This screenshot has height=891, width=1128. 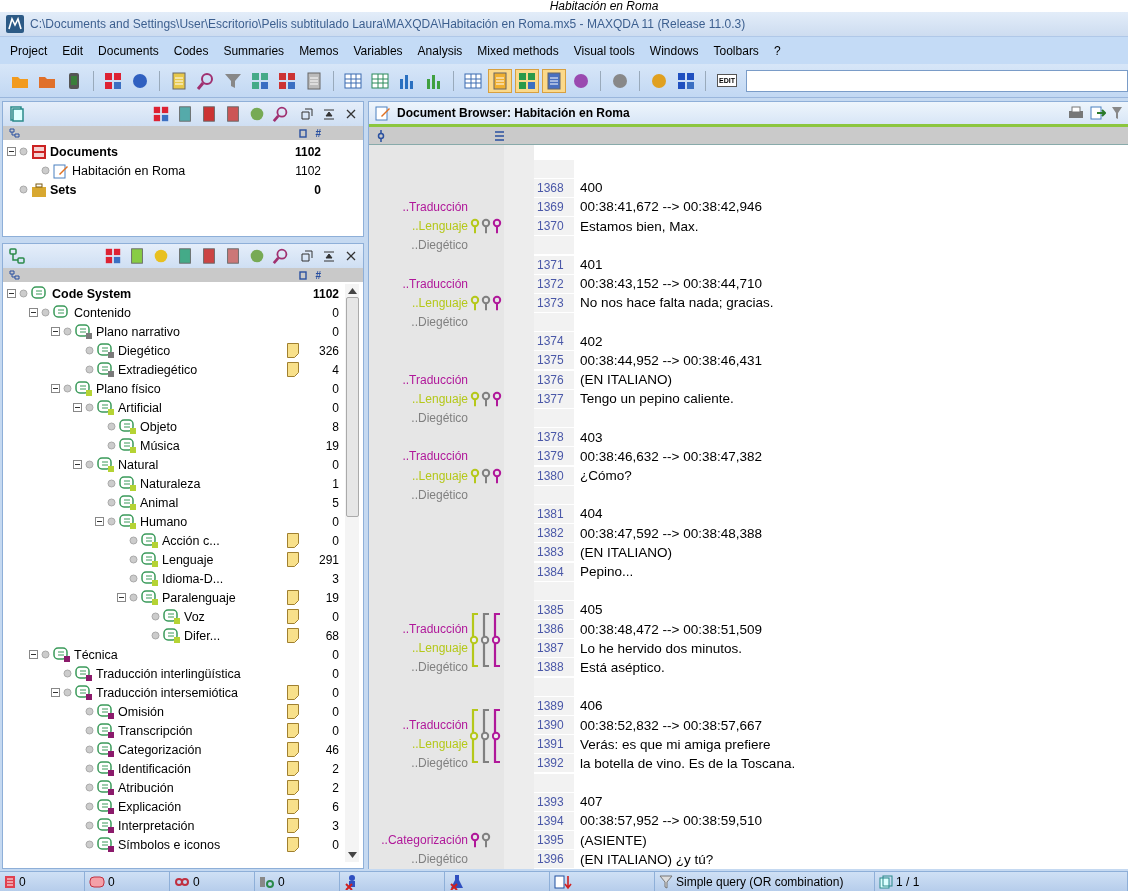 I want to click on menu-item: Windows, so click(x=674, y=50).